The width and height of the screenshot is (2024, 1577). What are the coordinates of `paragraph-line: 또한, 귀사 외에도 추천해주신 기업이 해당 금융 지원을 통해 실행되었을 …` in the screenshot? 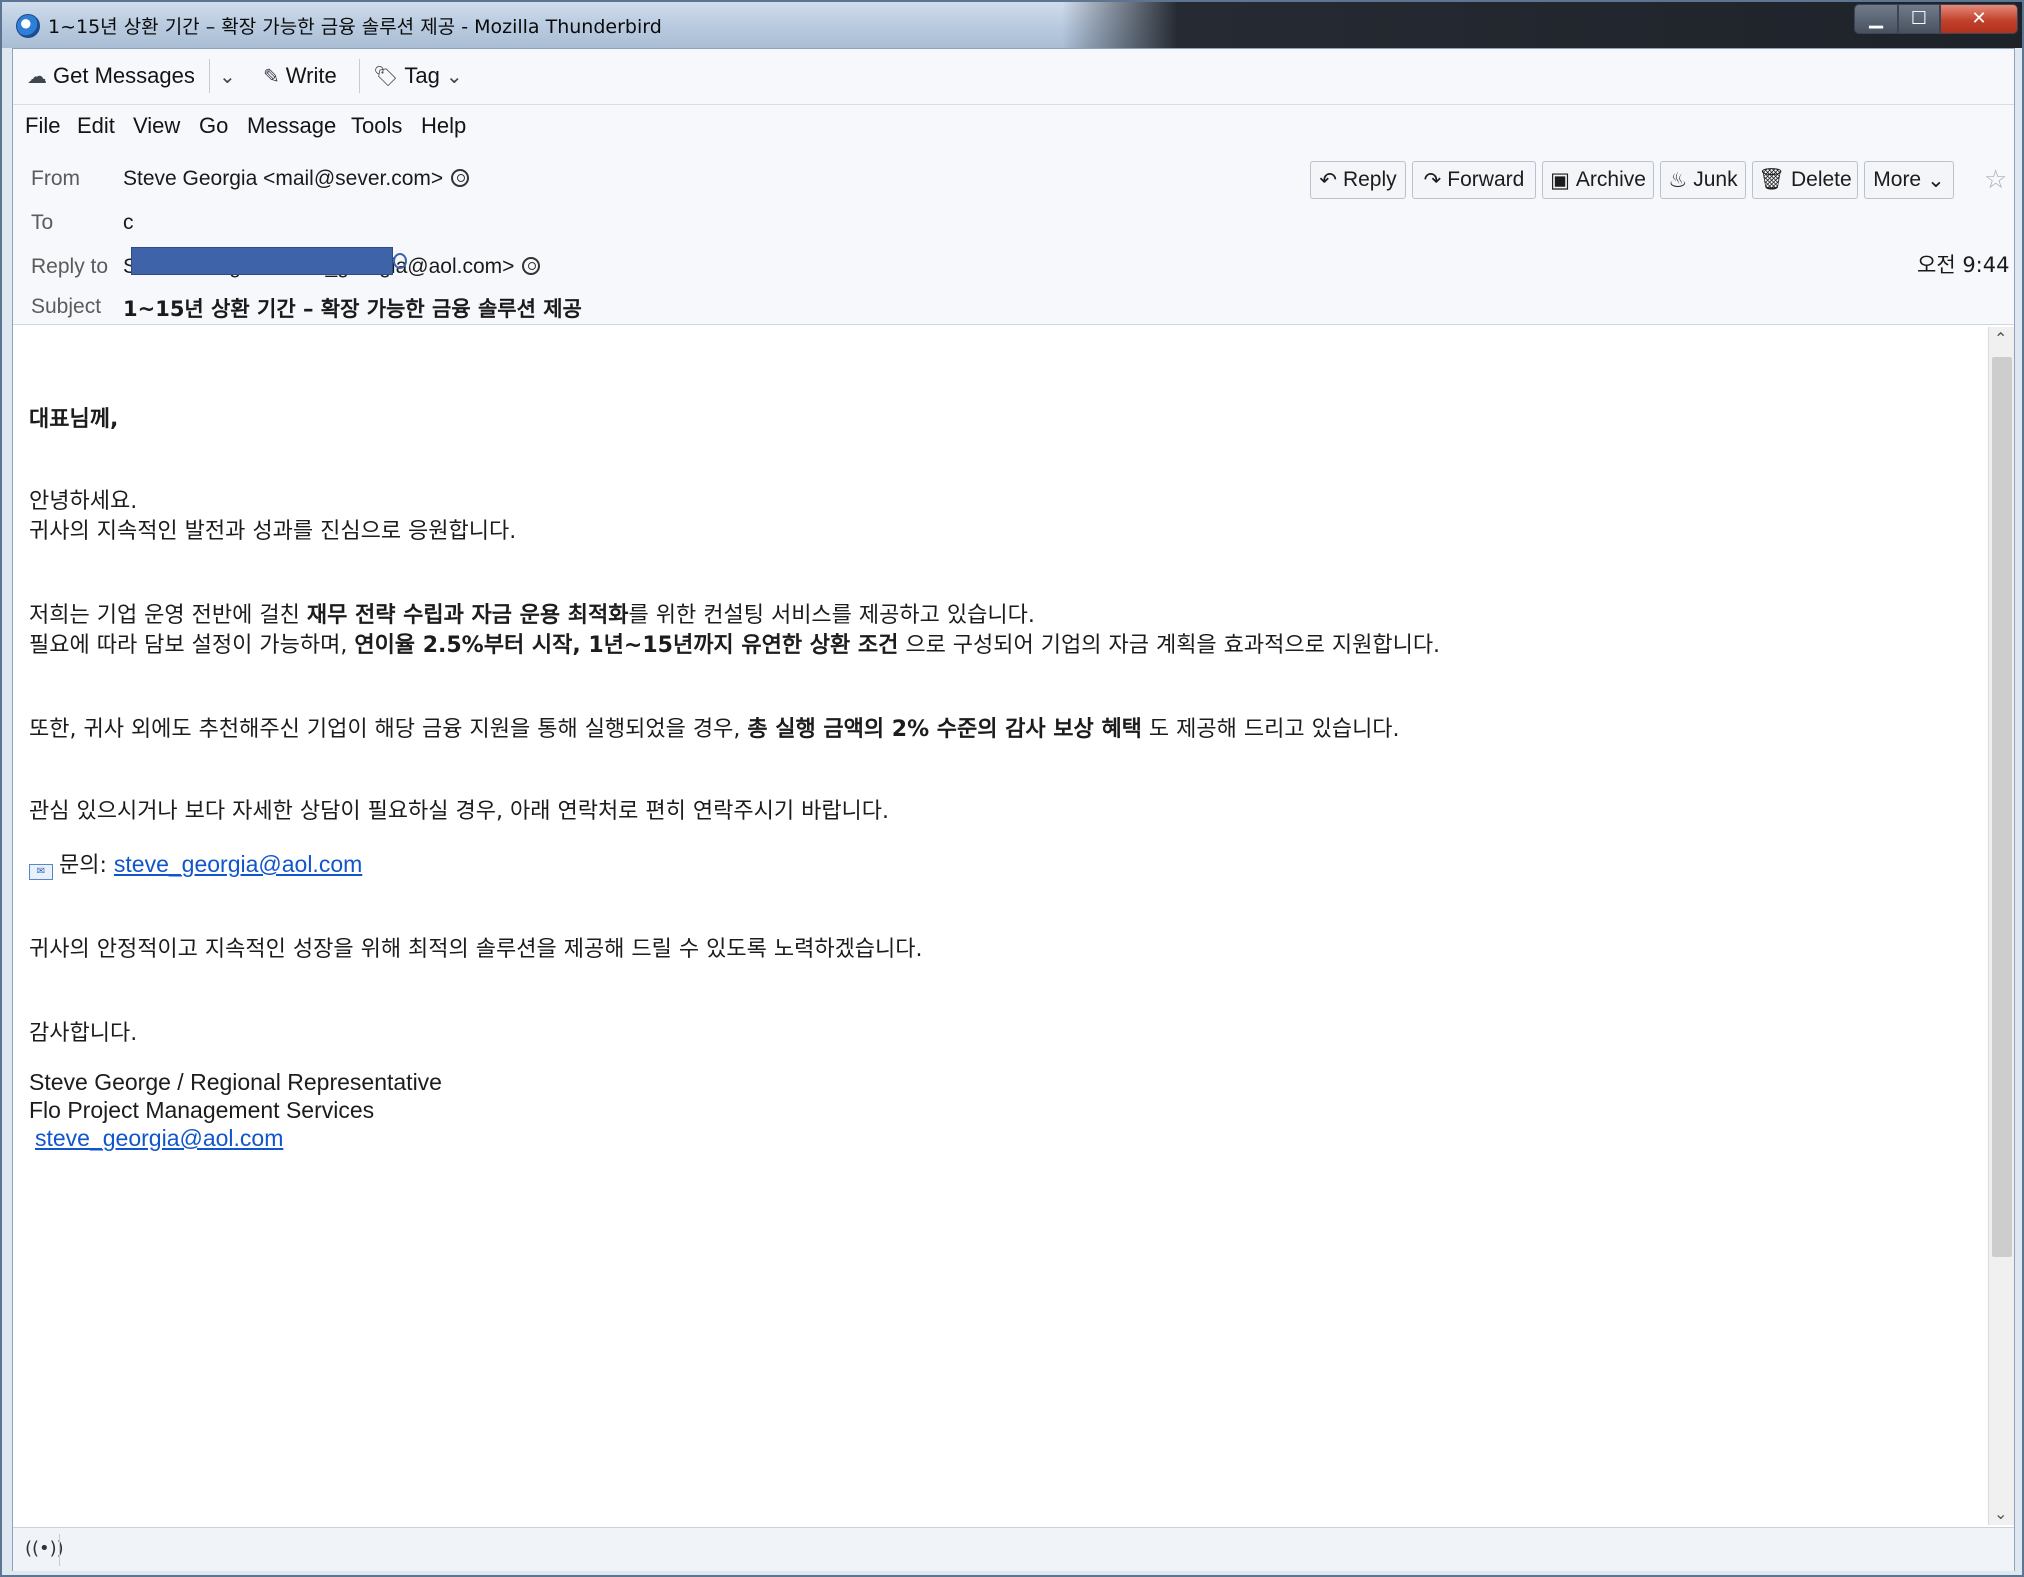 It's located at (714, 727).